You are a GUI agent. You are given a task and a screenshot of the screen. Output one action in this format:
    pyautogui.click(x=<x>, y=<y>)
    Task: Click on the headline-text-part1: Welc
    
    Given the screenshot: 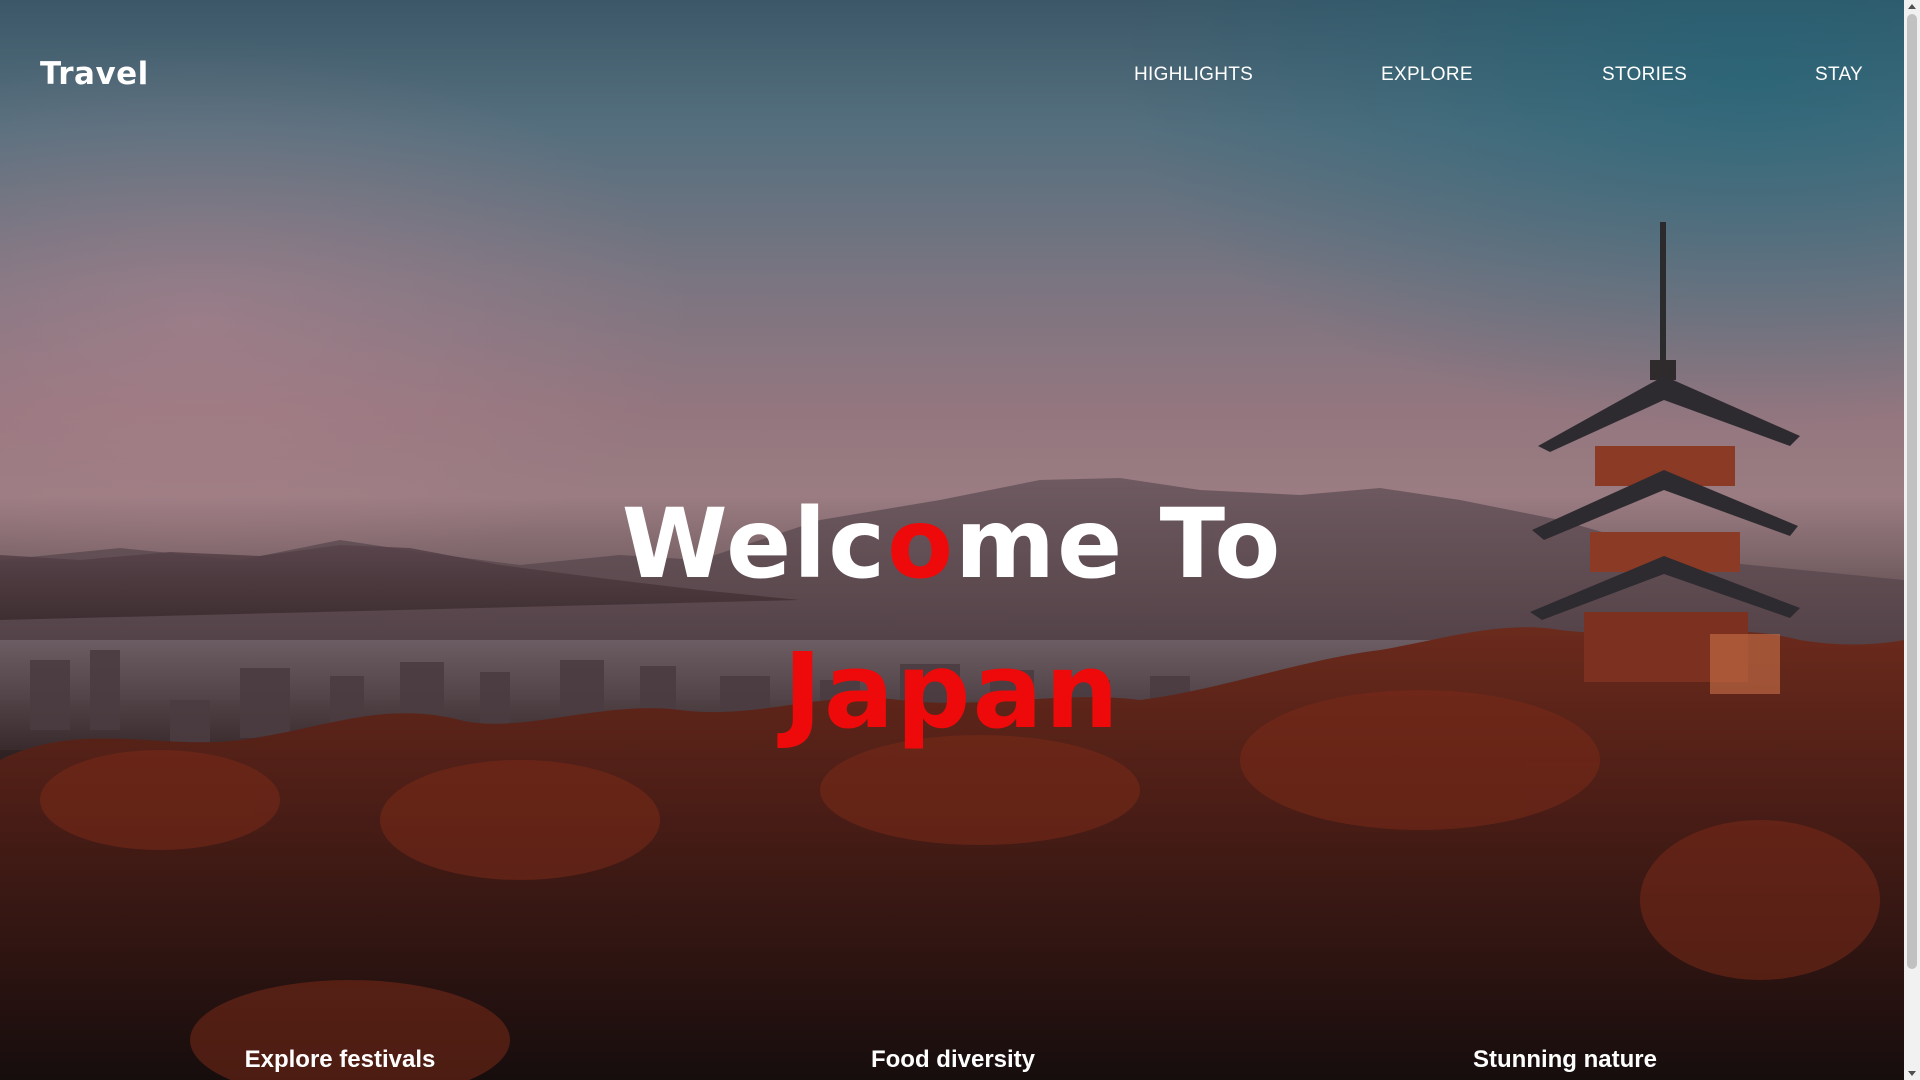 What is the action you would take?
    pyautogui.click(x=754, y=544)
    